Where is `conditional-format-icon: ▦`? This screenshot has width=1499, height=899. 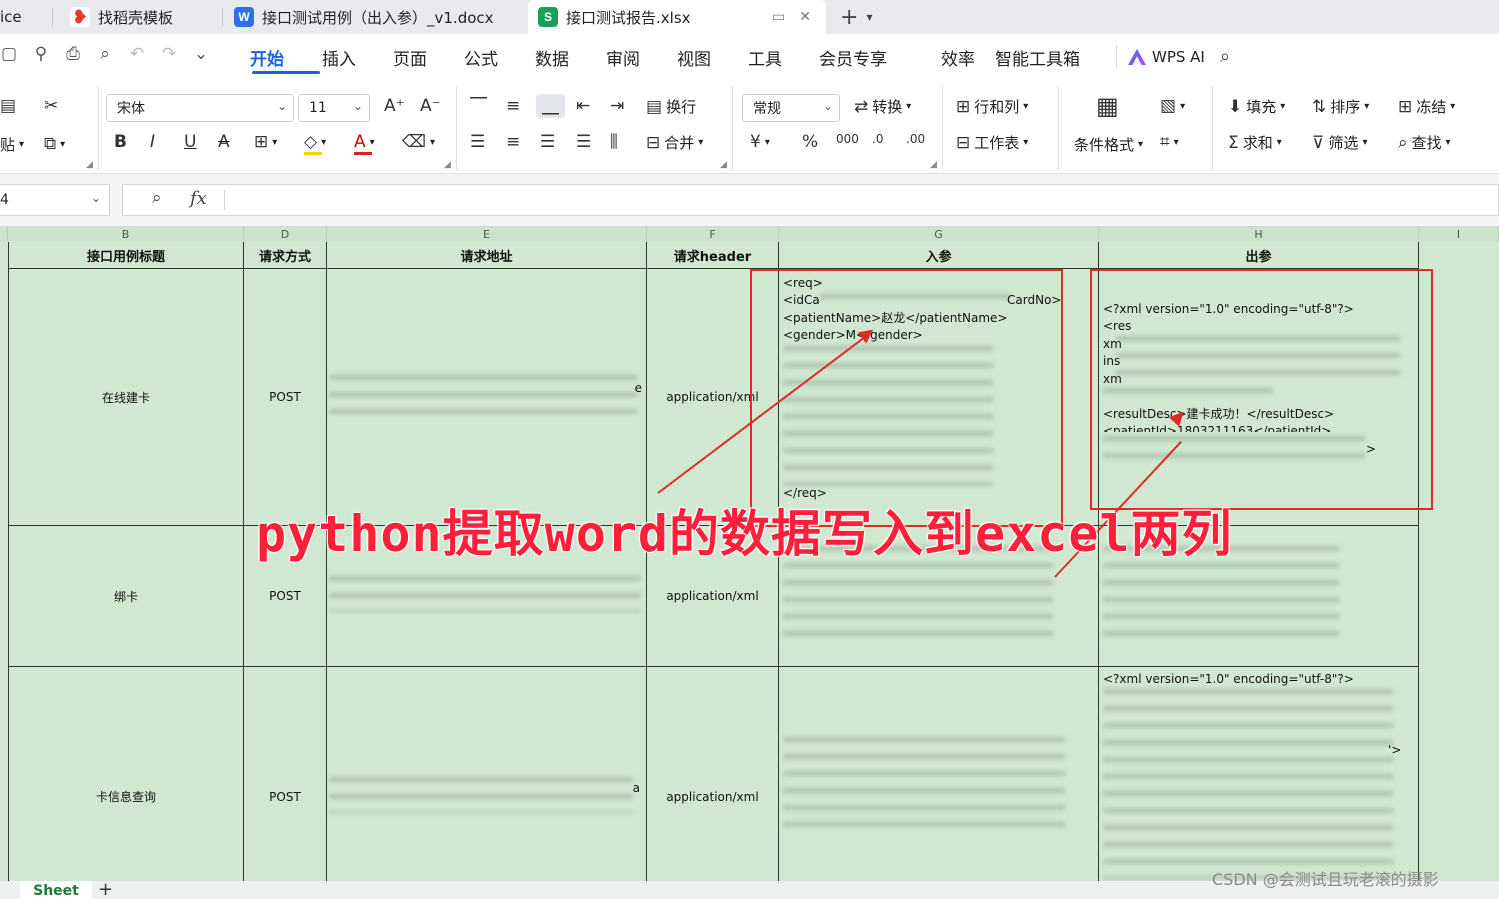
conditional-format-icon: ▦ is located at coordinates (1107, 106).